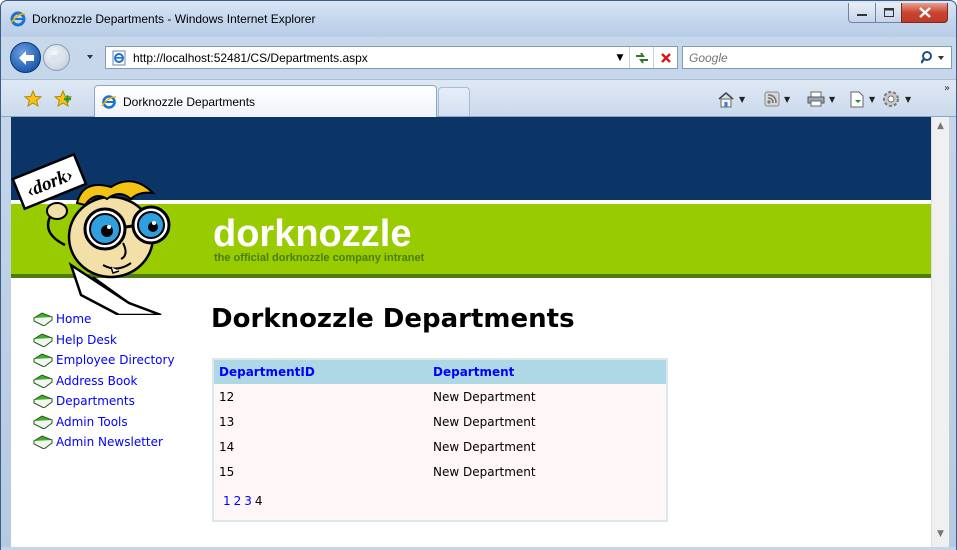 The height and width of the screenshot is (550, 957). I want to click on table-row: 12 New Department, so click(440, 396).